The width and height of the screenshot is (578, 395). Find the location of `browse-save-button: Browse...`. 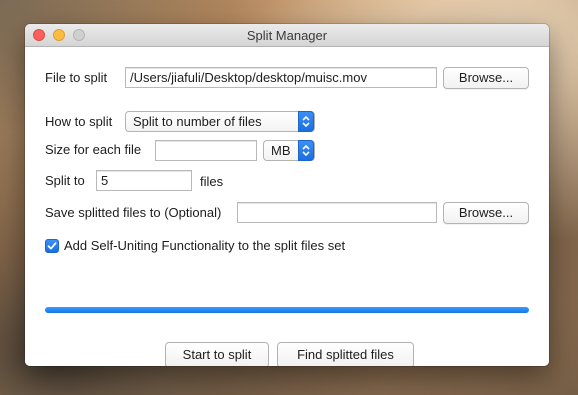

browse-save-button: Browse... is located at coordinates (486, 213).